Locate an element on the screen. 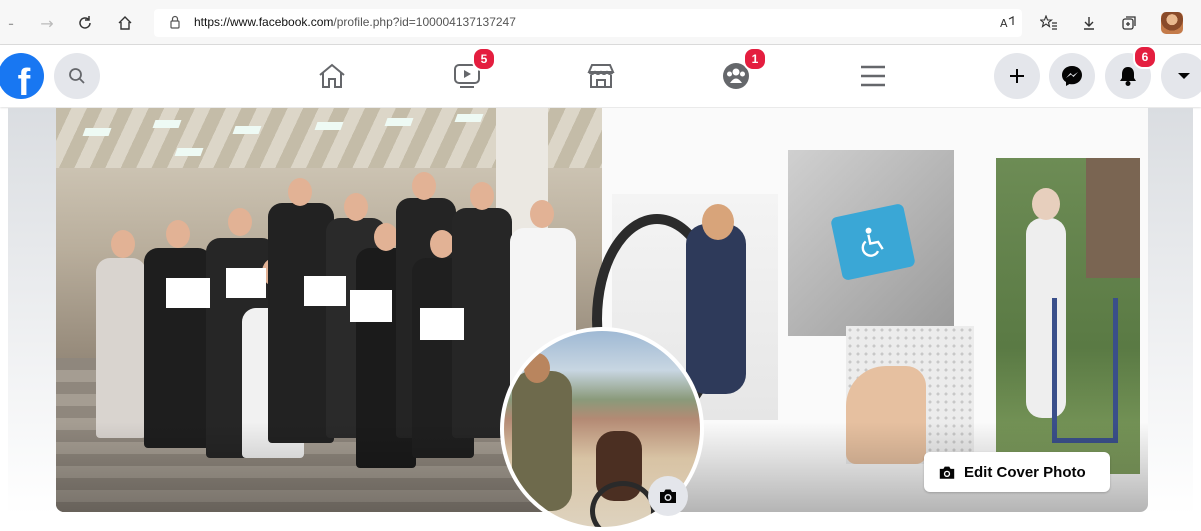  athlete-figure is located at coordinates (716, 309).